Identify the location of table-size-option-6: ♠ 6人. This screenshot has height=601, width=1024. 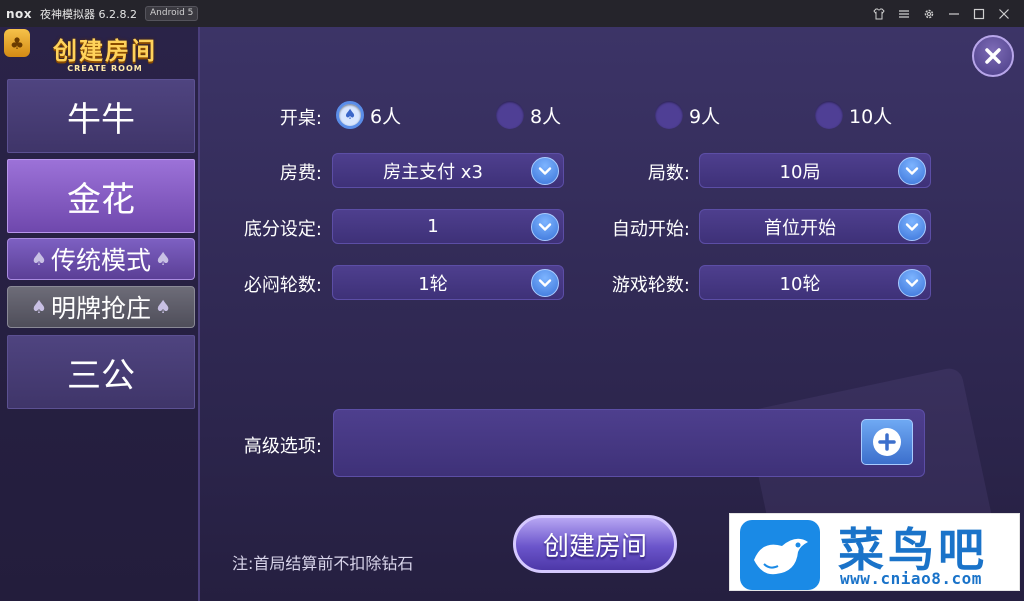
(368, 115).